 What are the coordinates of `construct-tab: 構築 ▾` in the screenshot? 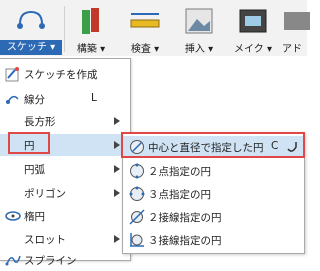 It's located at (91, 28).